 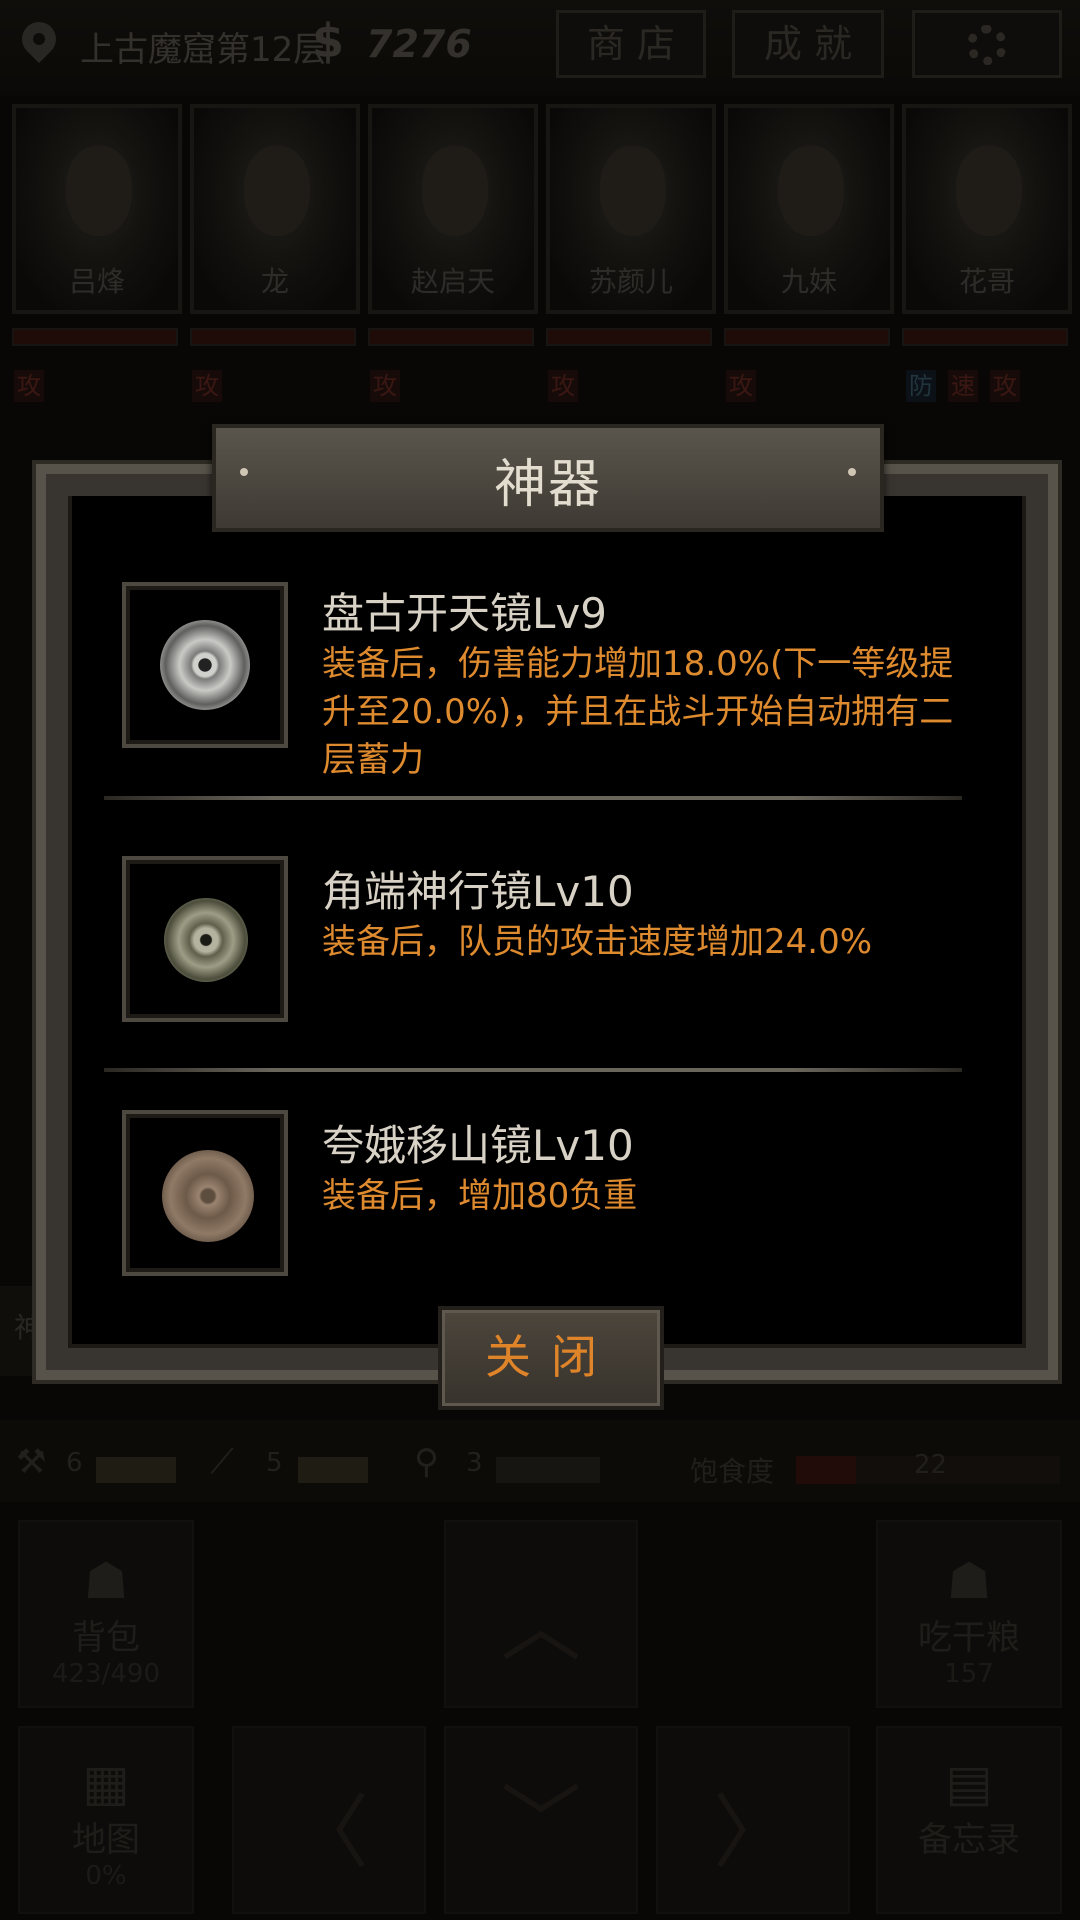 I want to click on artifact-name: 夸娥移山镜Lv10, so click(x=478, y=1145).